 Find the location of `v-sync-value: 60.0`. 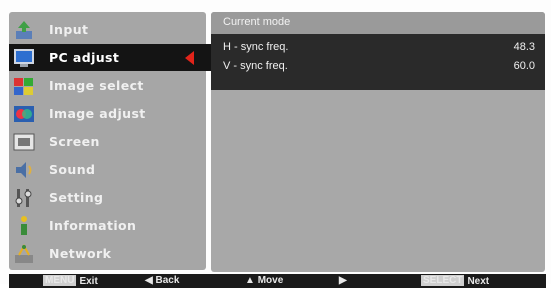

v-sync-value: 60.0 is located at coordinates (524, 66).